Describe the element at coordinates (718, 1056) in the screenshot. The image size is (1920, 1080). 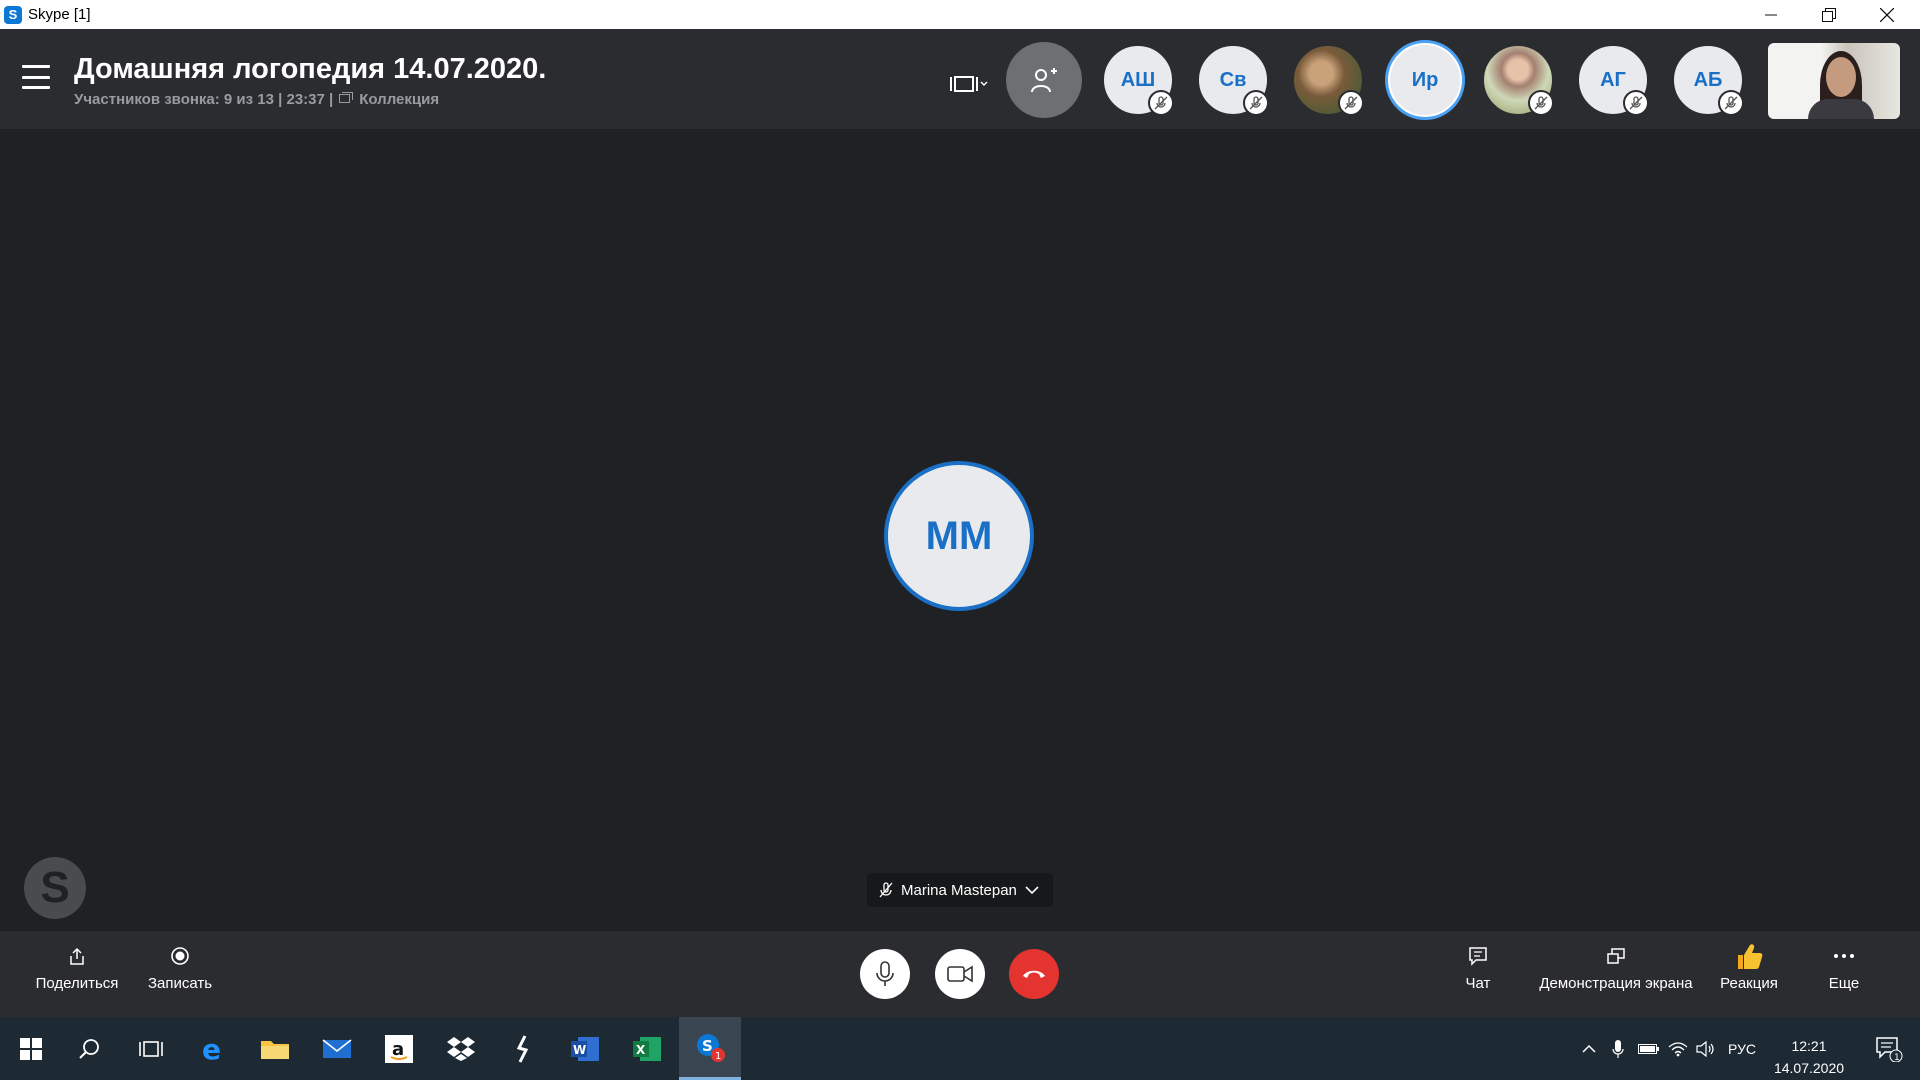
I see `skype-unread-badge: 1` at that location.